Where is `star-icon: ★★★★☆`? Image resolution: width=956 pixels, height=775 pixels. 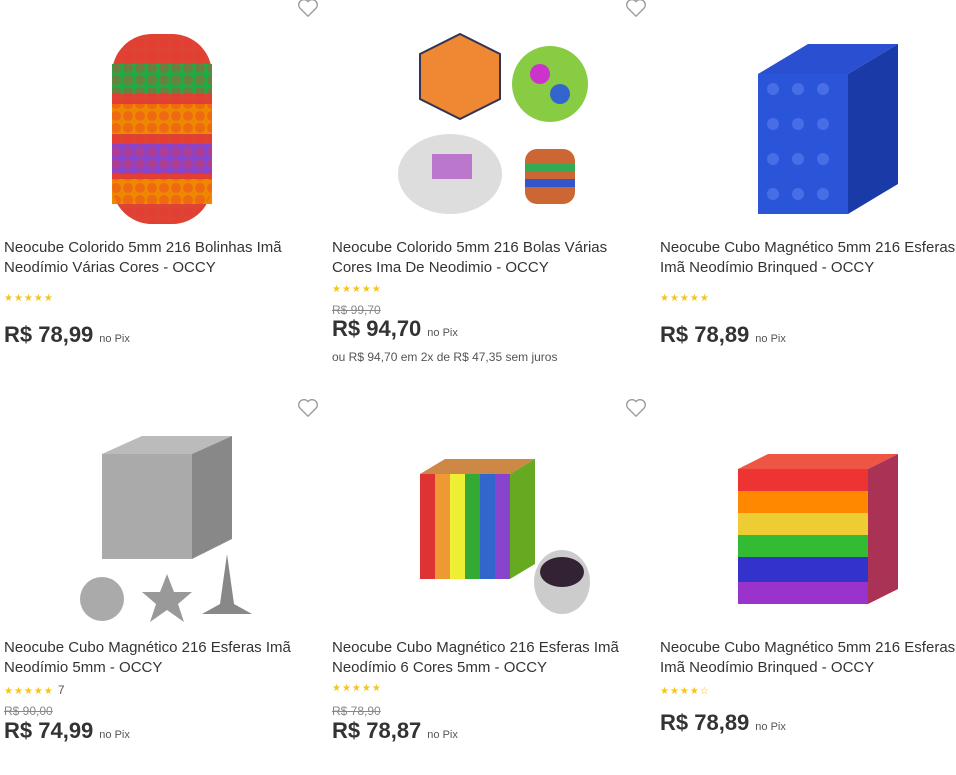
star-icon: ★★★★☆ is located at coordinates (685, 691).